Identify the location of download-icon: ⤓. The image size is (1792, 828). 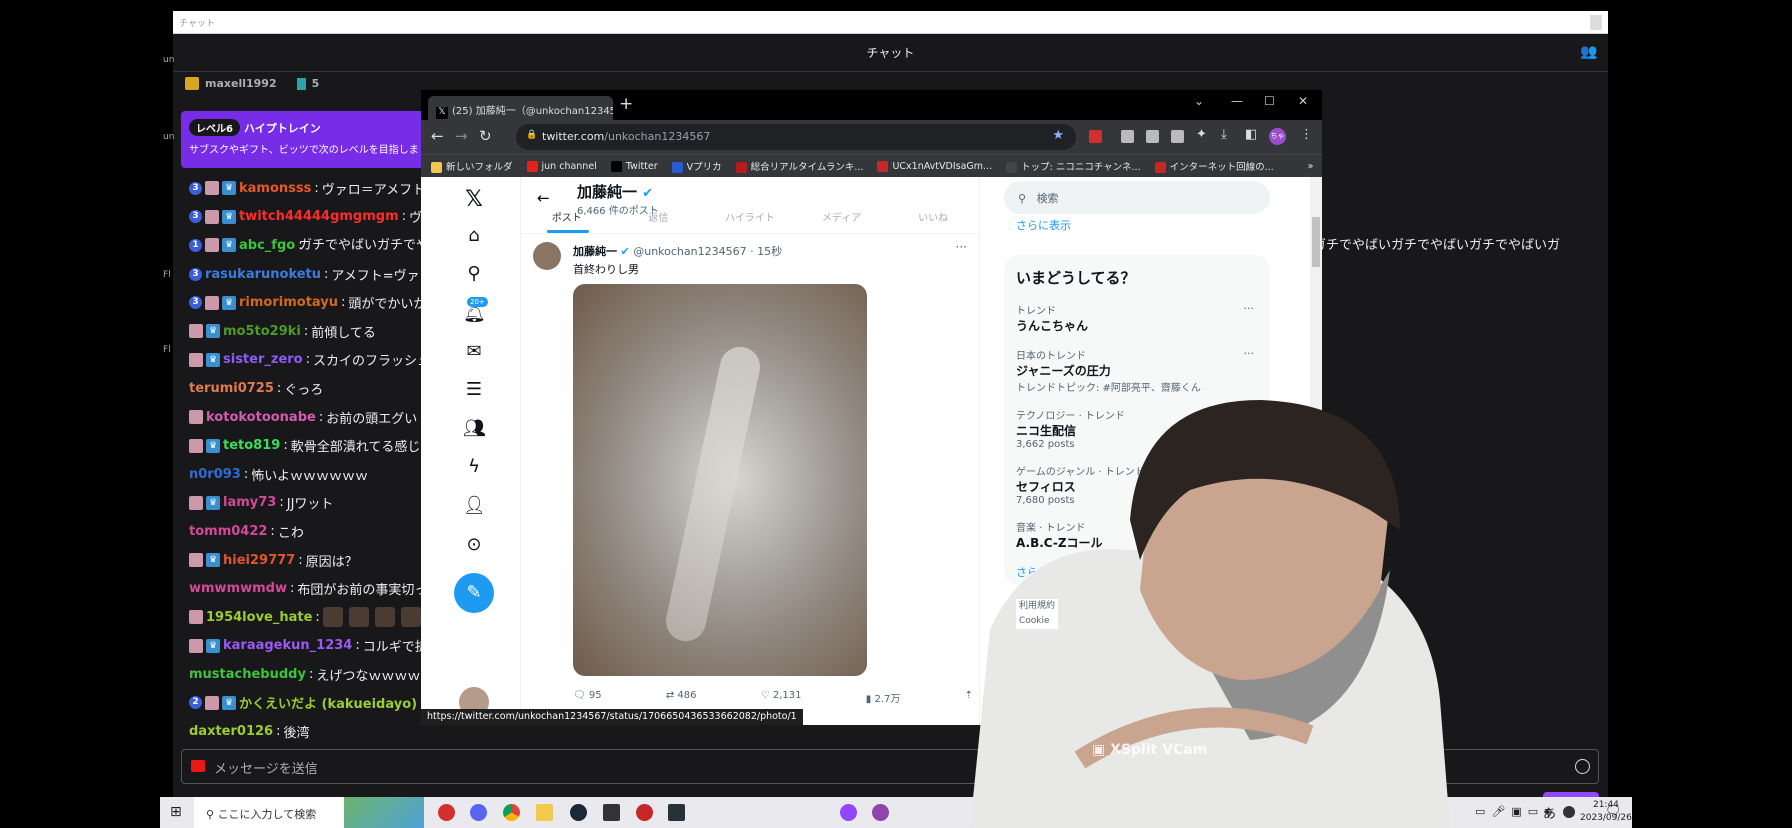
(1224, 134).